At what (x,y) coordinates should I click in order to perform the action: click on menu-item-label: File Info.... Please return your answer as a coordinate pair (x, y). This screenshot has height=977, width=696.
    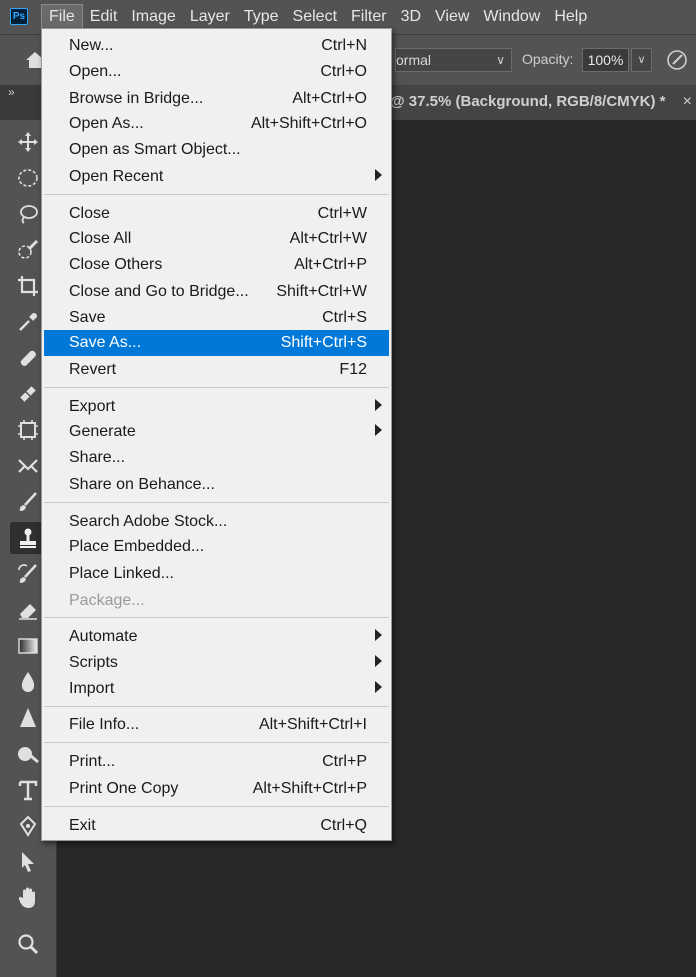
    Looking at the image, I should click on (104, 724).